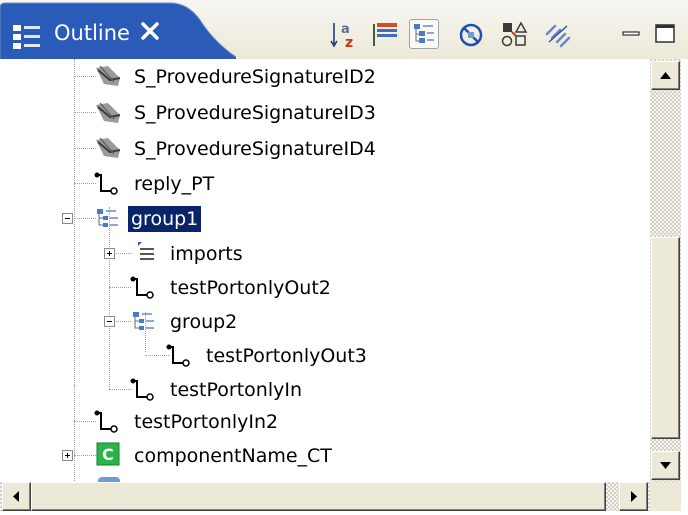 The image size is (688, 515). I want to click on scroll-left-button, so click(16, 496).